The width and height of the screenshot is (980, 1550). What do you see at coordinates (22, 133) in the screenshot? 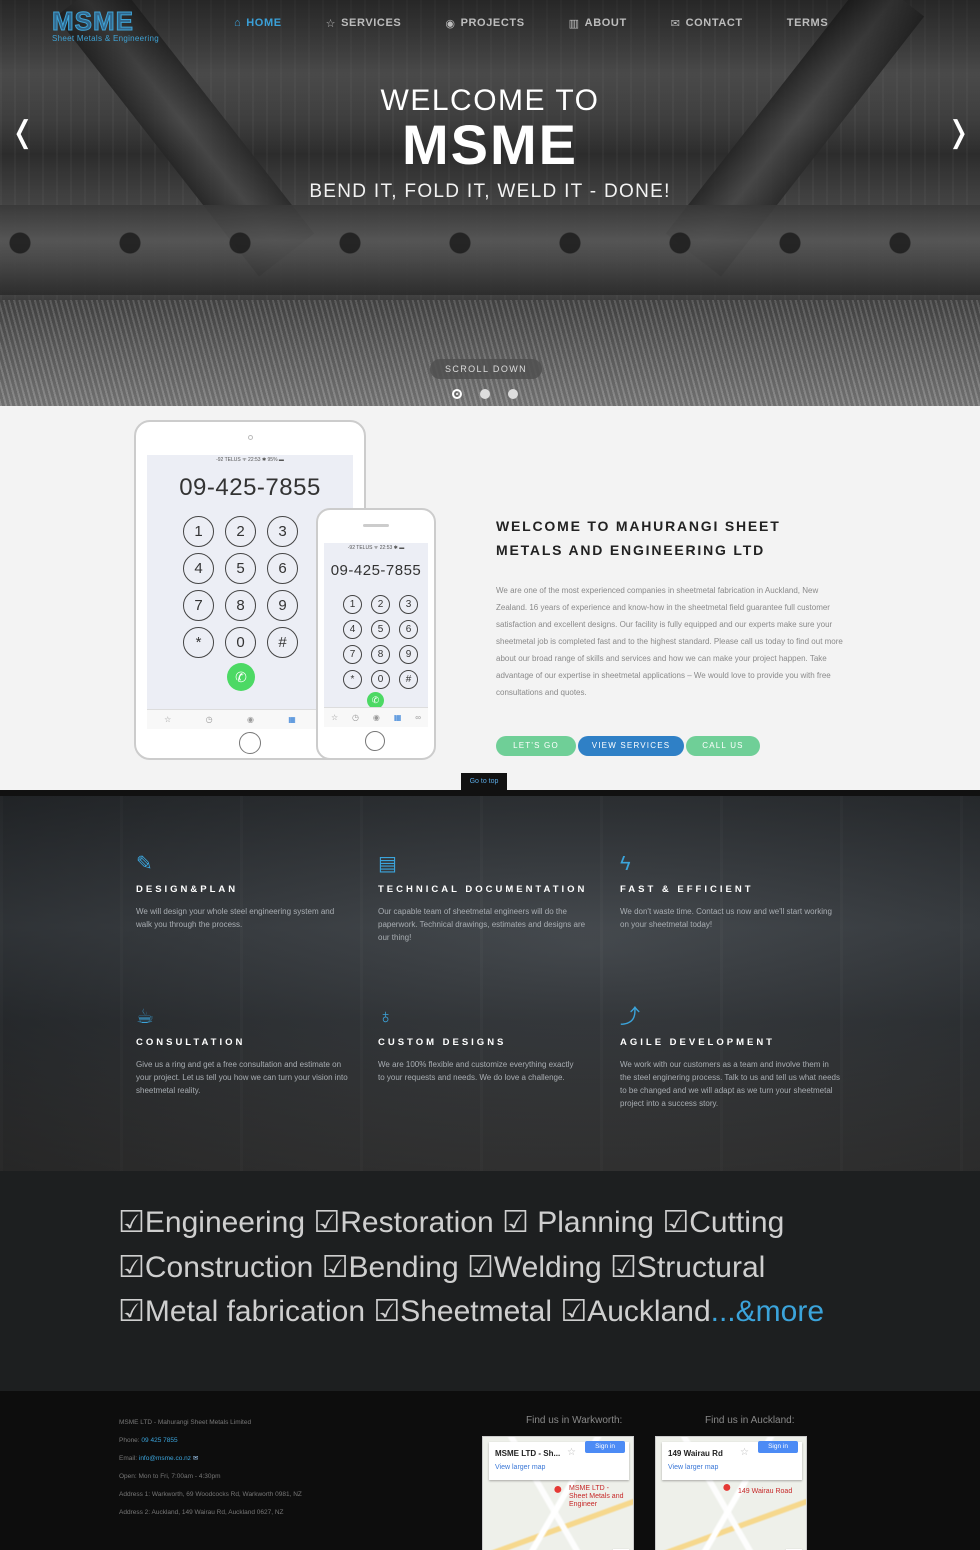
I see `prev-slide-arrow-icon: ❬` at bounding box center [22, 133].